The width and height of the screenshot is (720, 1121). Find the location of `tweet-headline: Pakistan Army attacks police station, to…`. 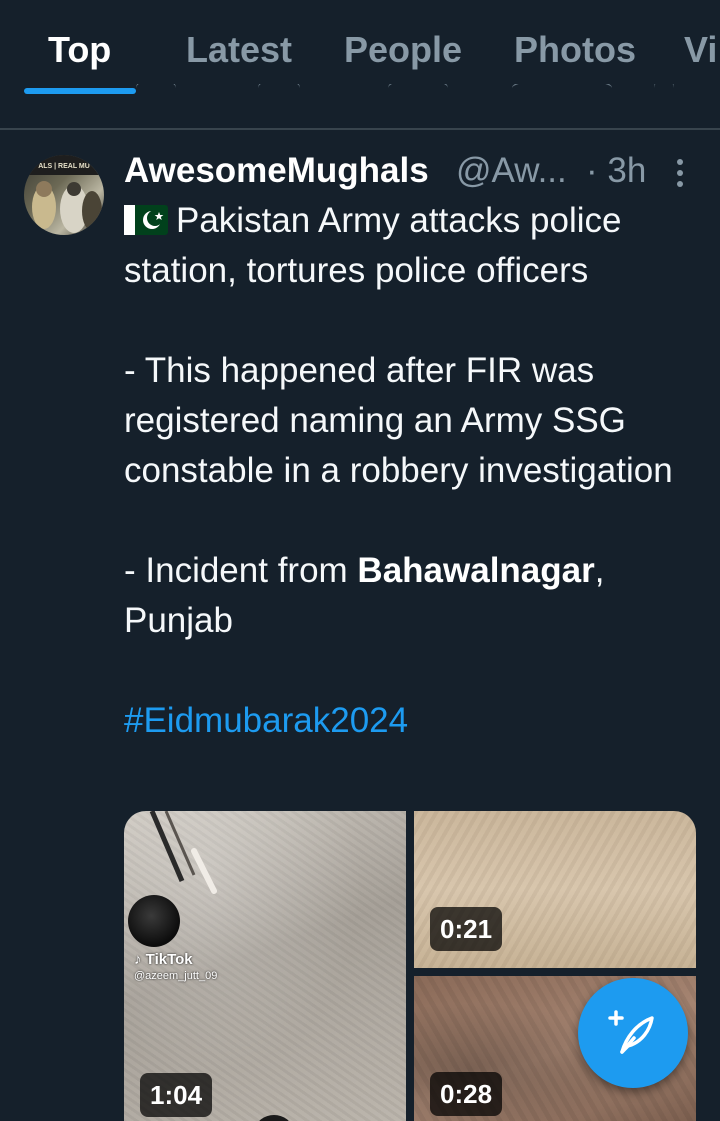

tweet-headline: Pakistan Army attacks police station, to… is located at coordinates (373, 245).